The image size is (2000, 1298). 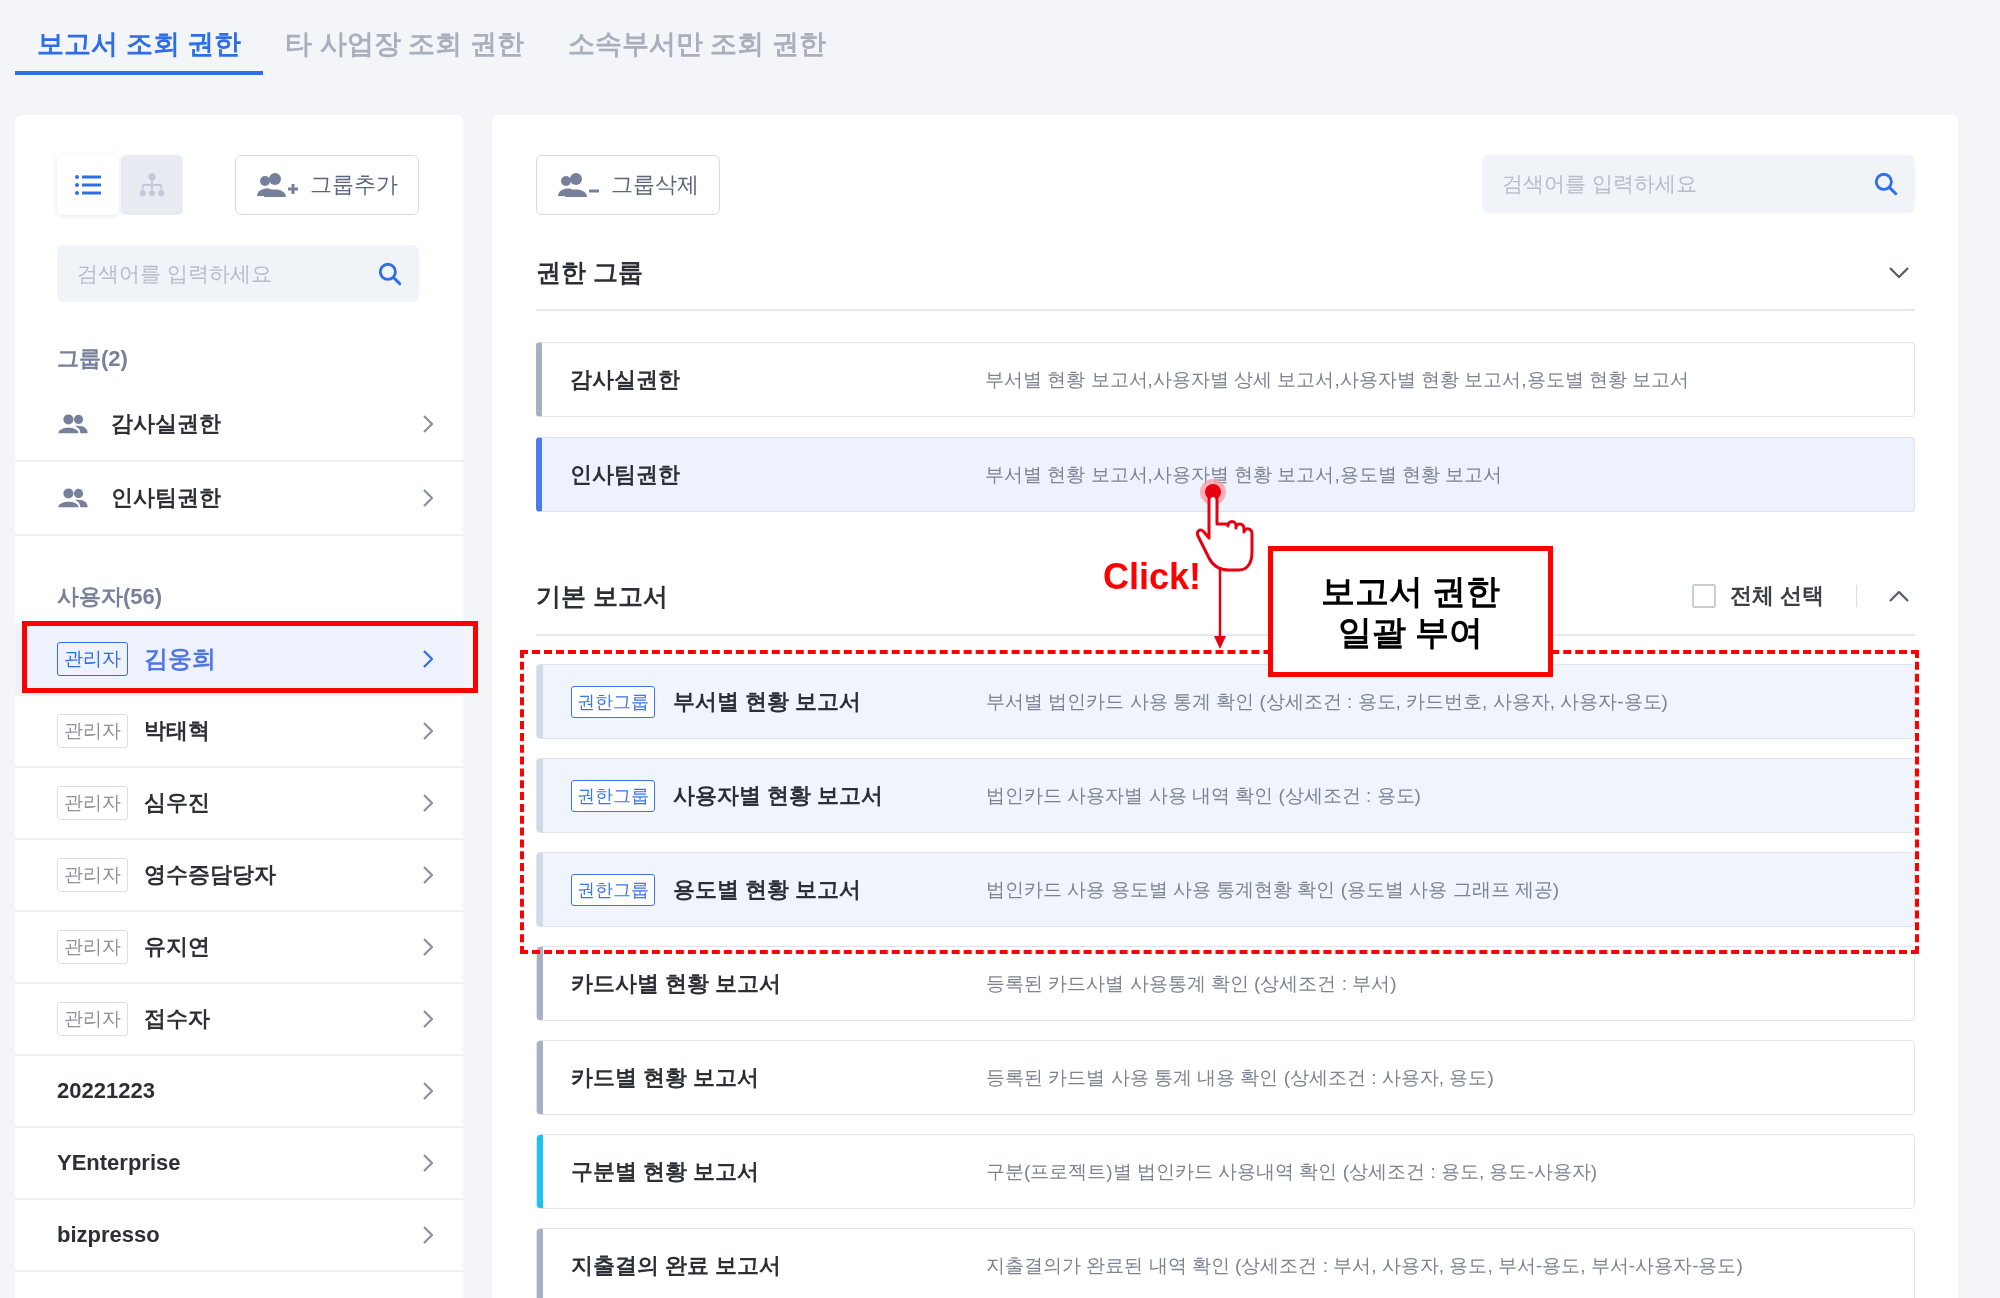 I want to click on report-list-text: 부서별 현황 보고서,사용자별 상세 보고서,사용자별 현황 보고서,용도별 현황 보고서, so click(x=1337, y=379).